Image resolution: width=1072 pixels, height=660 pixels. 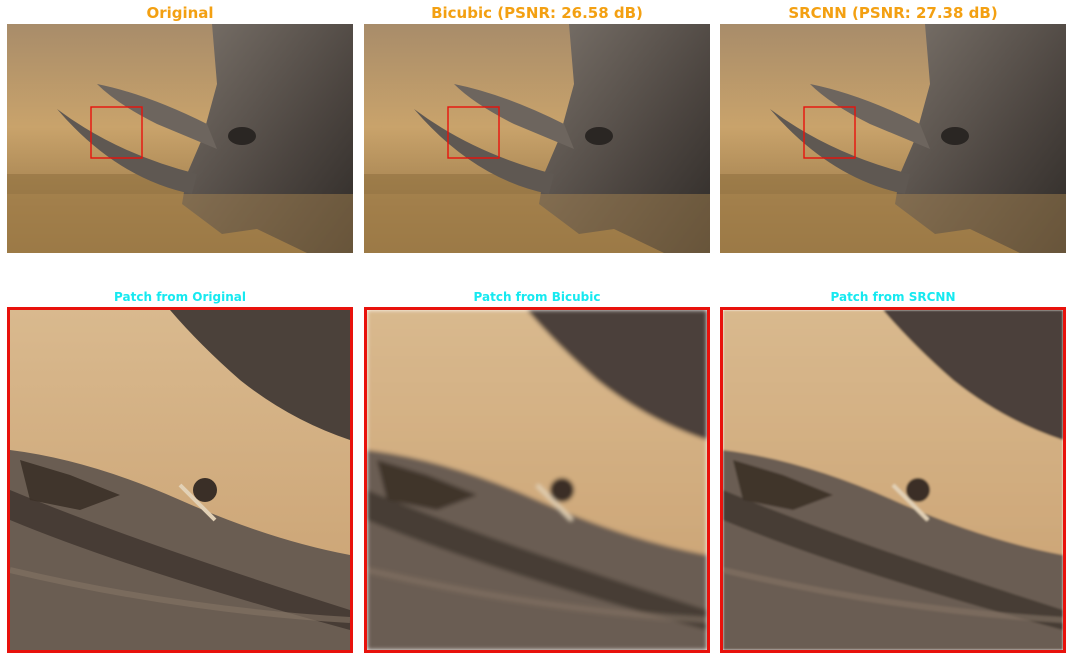 What do you see at coordinates (180, 297) in the screenshot?
I see `title-patch-original: Patch from Original` at bounding box center [180, 297].